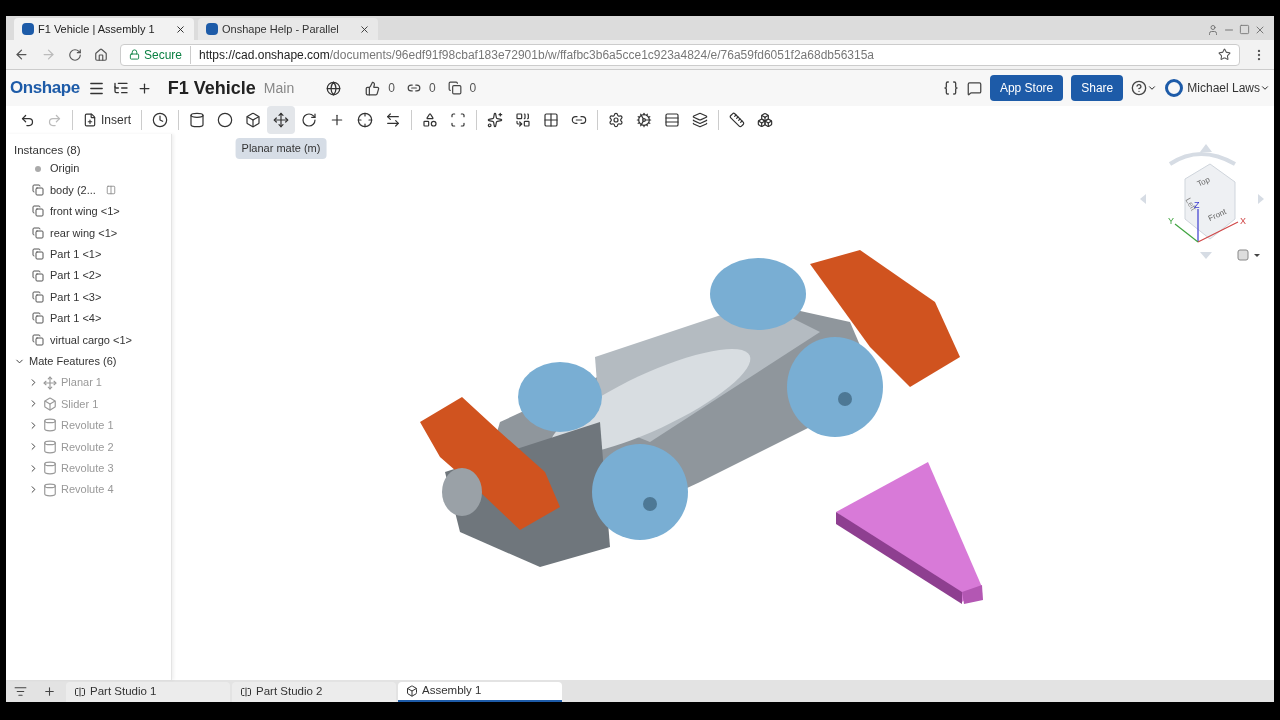 This screenshot has height=720, width=1280. What do you see at coordinates (107, 120) in the screenshot?
I see `insert-button: Insert` at bounding box center [107, 120].